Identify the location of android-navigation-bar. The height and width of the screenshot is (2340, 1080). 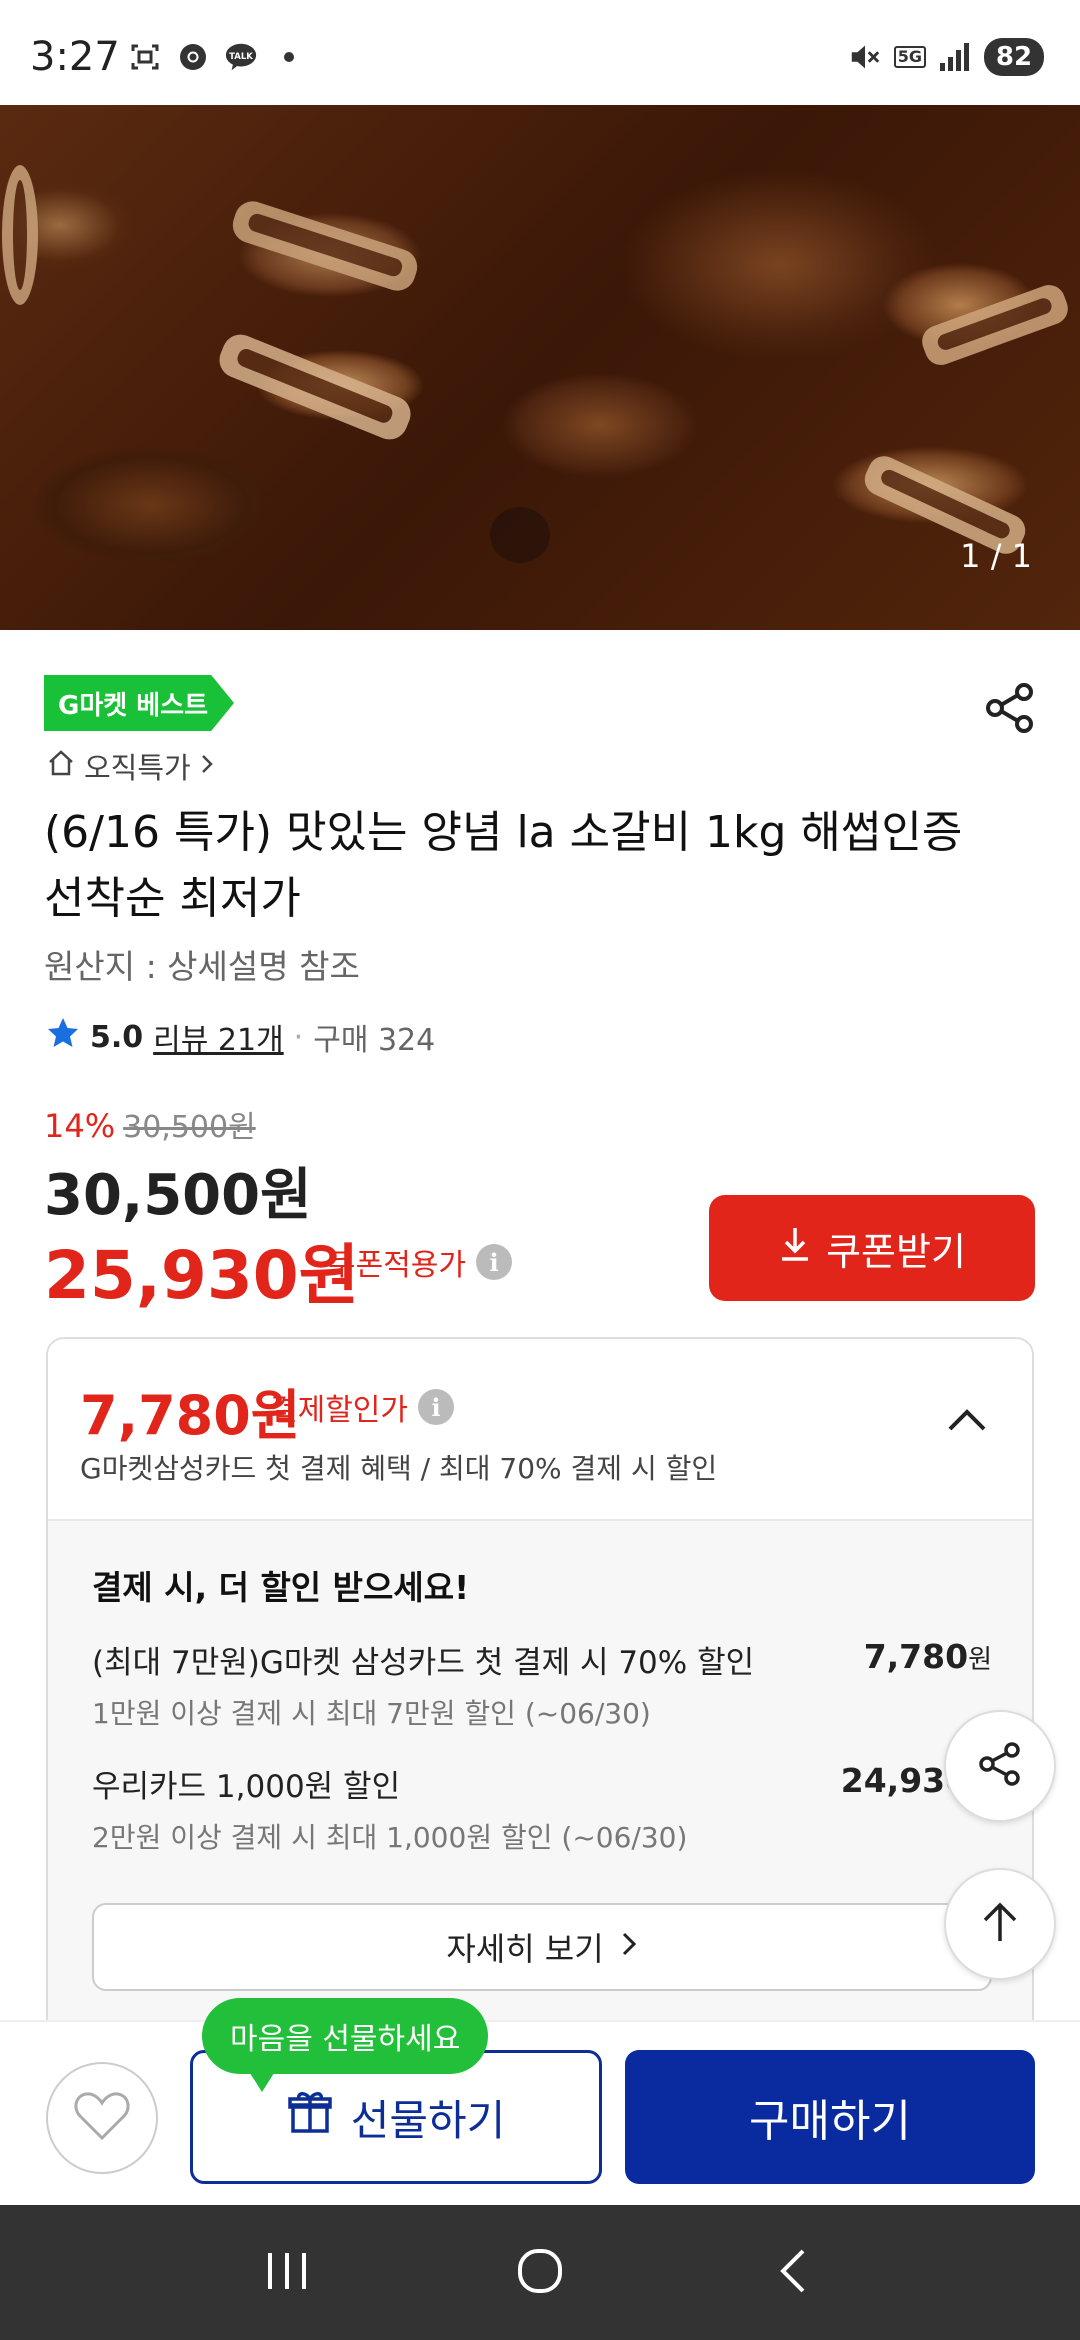
(540, 2272).